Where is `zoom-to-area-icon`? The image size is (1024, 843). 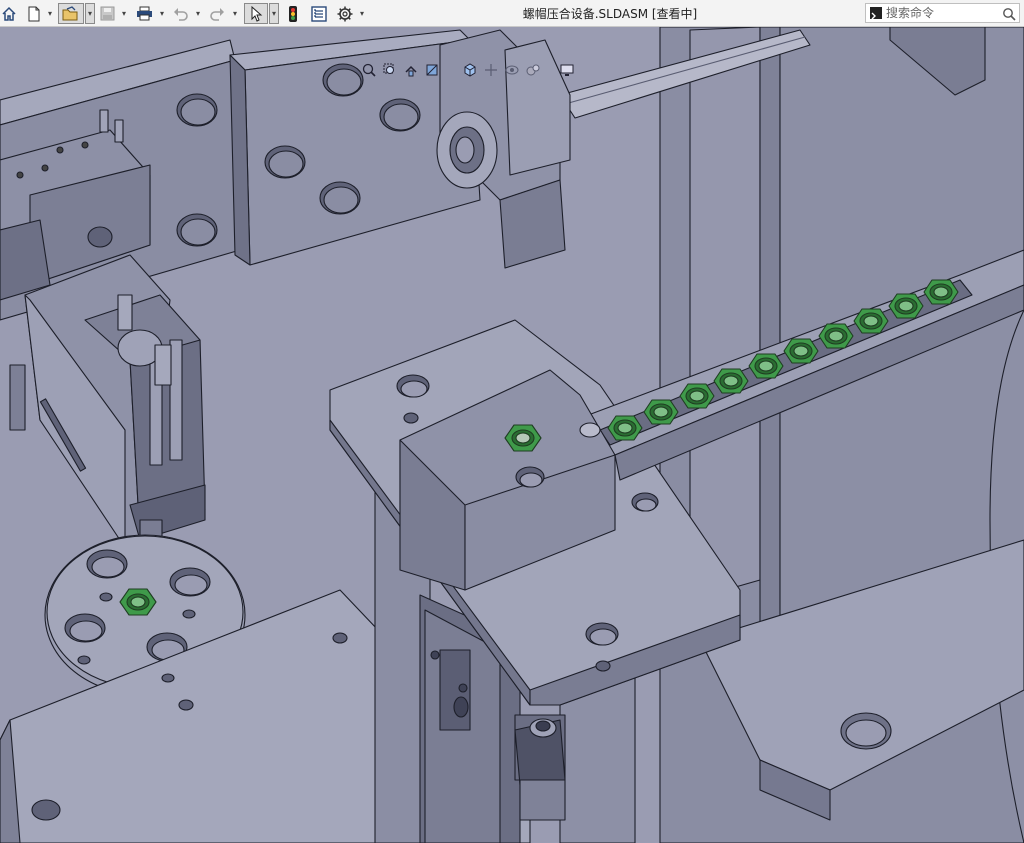 zoom-to-area-icon is located at coordinates (390, 70).